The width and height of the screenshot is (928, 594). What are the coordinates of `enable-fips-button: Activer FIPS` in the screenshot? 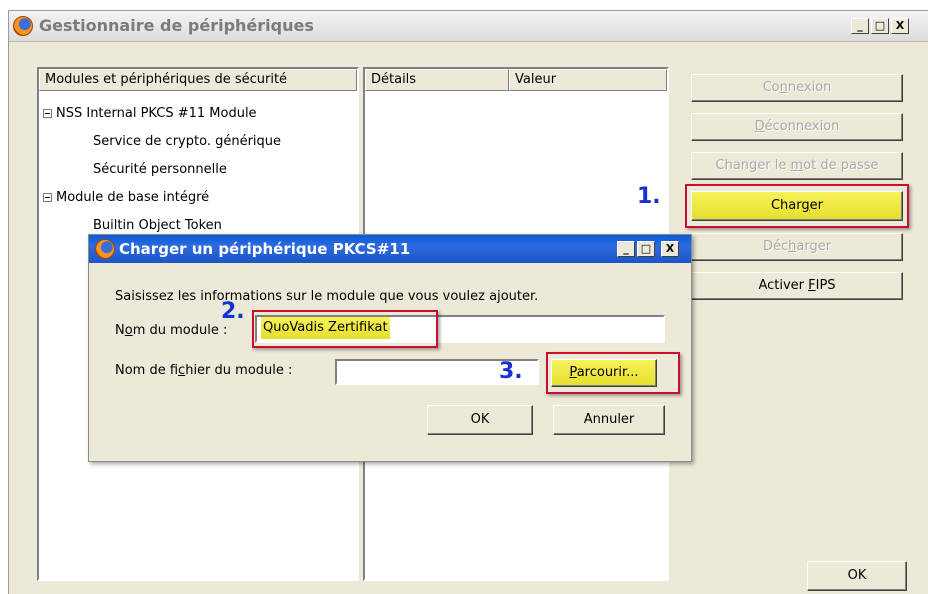 It's located at (797, 286).